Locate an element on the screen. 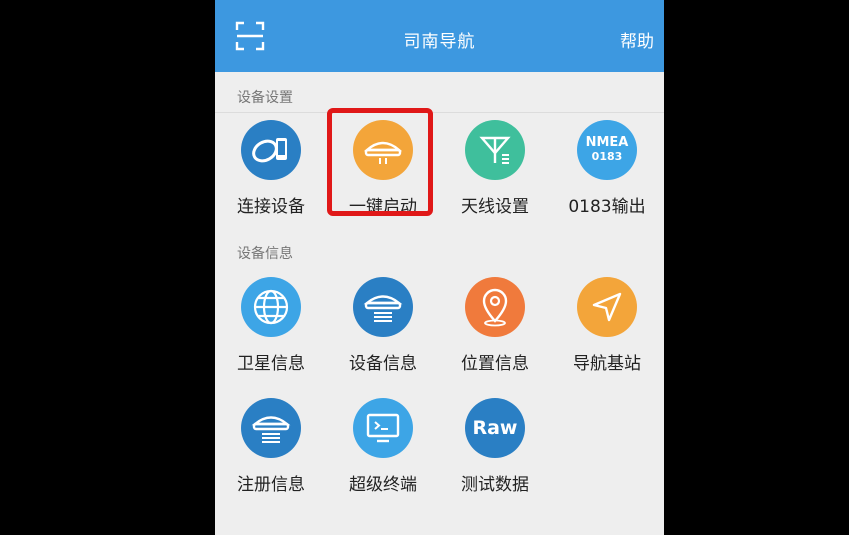 This screenshot has width=849, height=535. tile-connect-device: 连接设备 is located at coordinates (271, 175).